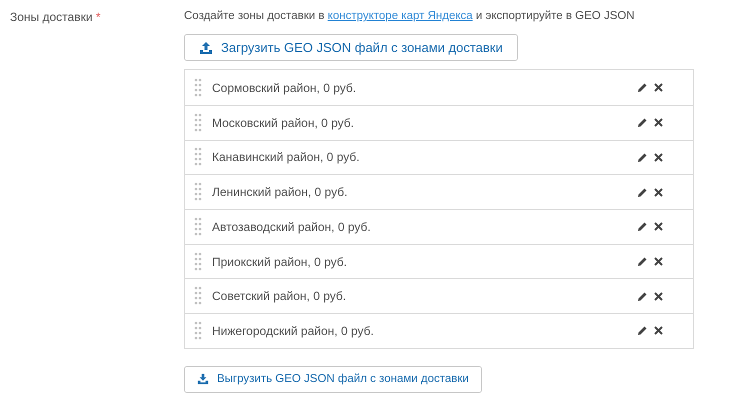 The image size is (750, 409). What do you see at coordinates (286, 157) in the screenshot?
I see `zone-name: Канавинский район, 0 руб.` at bounding box center [286, 157].